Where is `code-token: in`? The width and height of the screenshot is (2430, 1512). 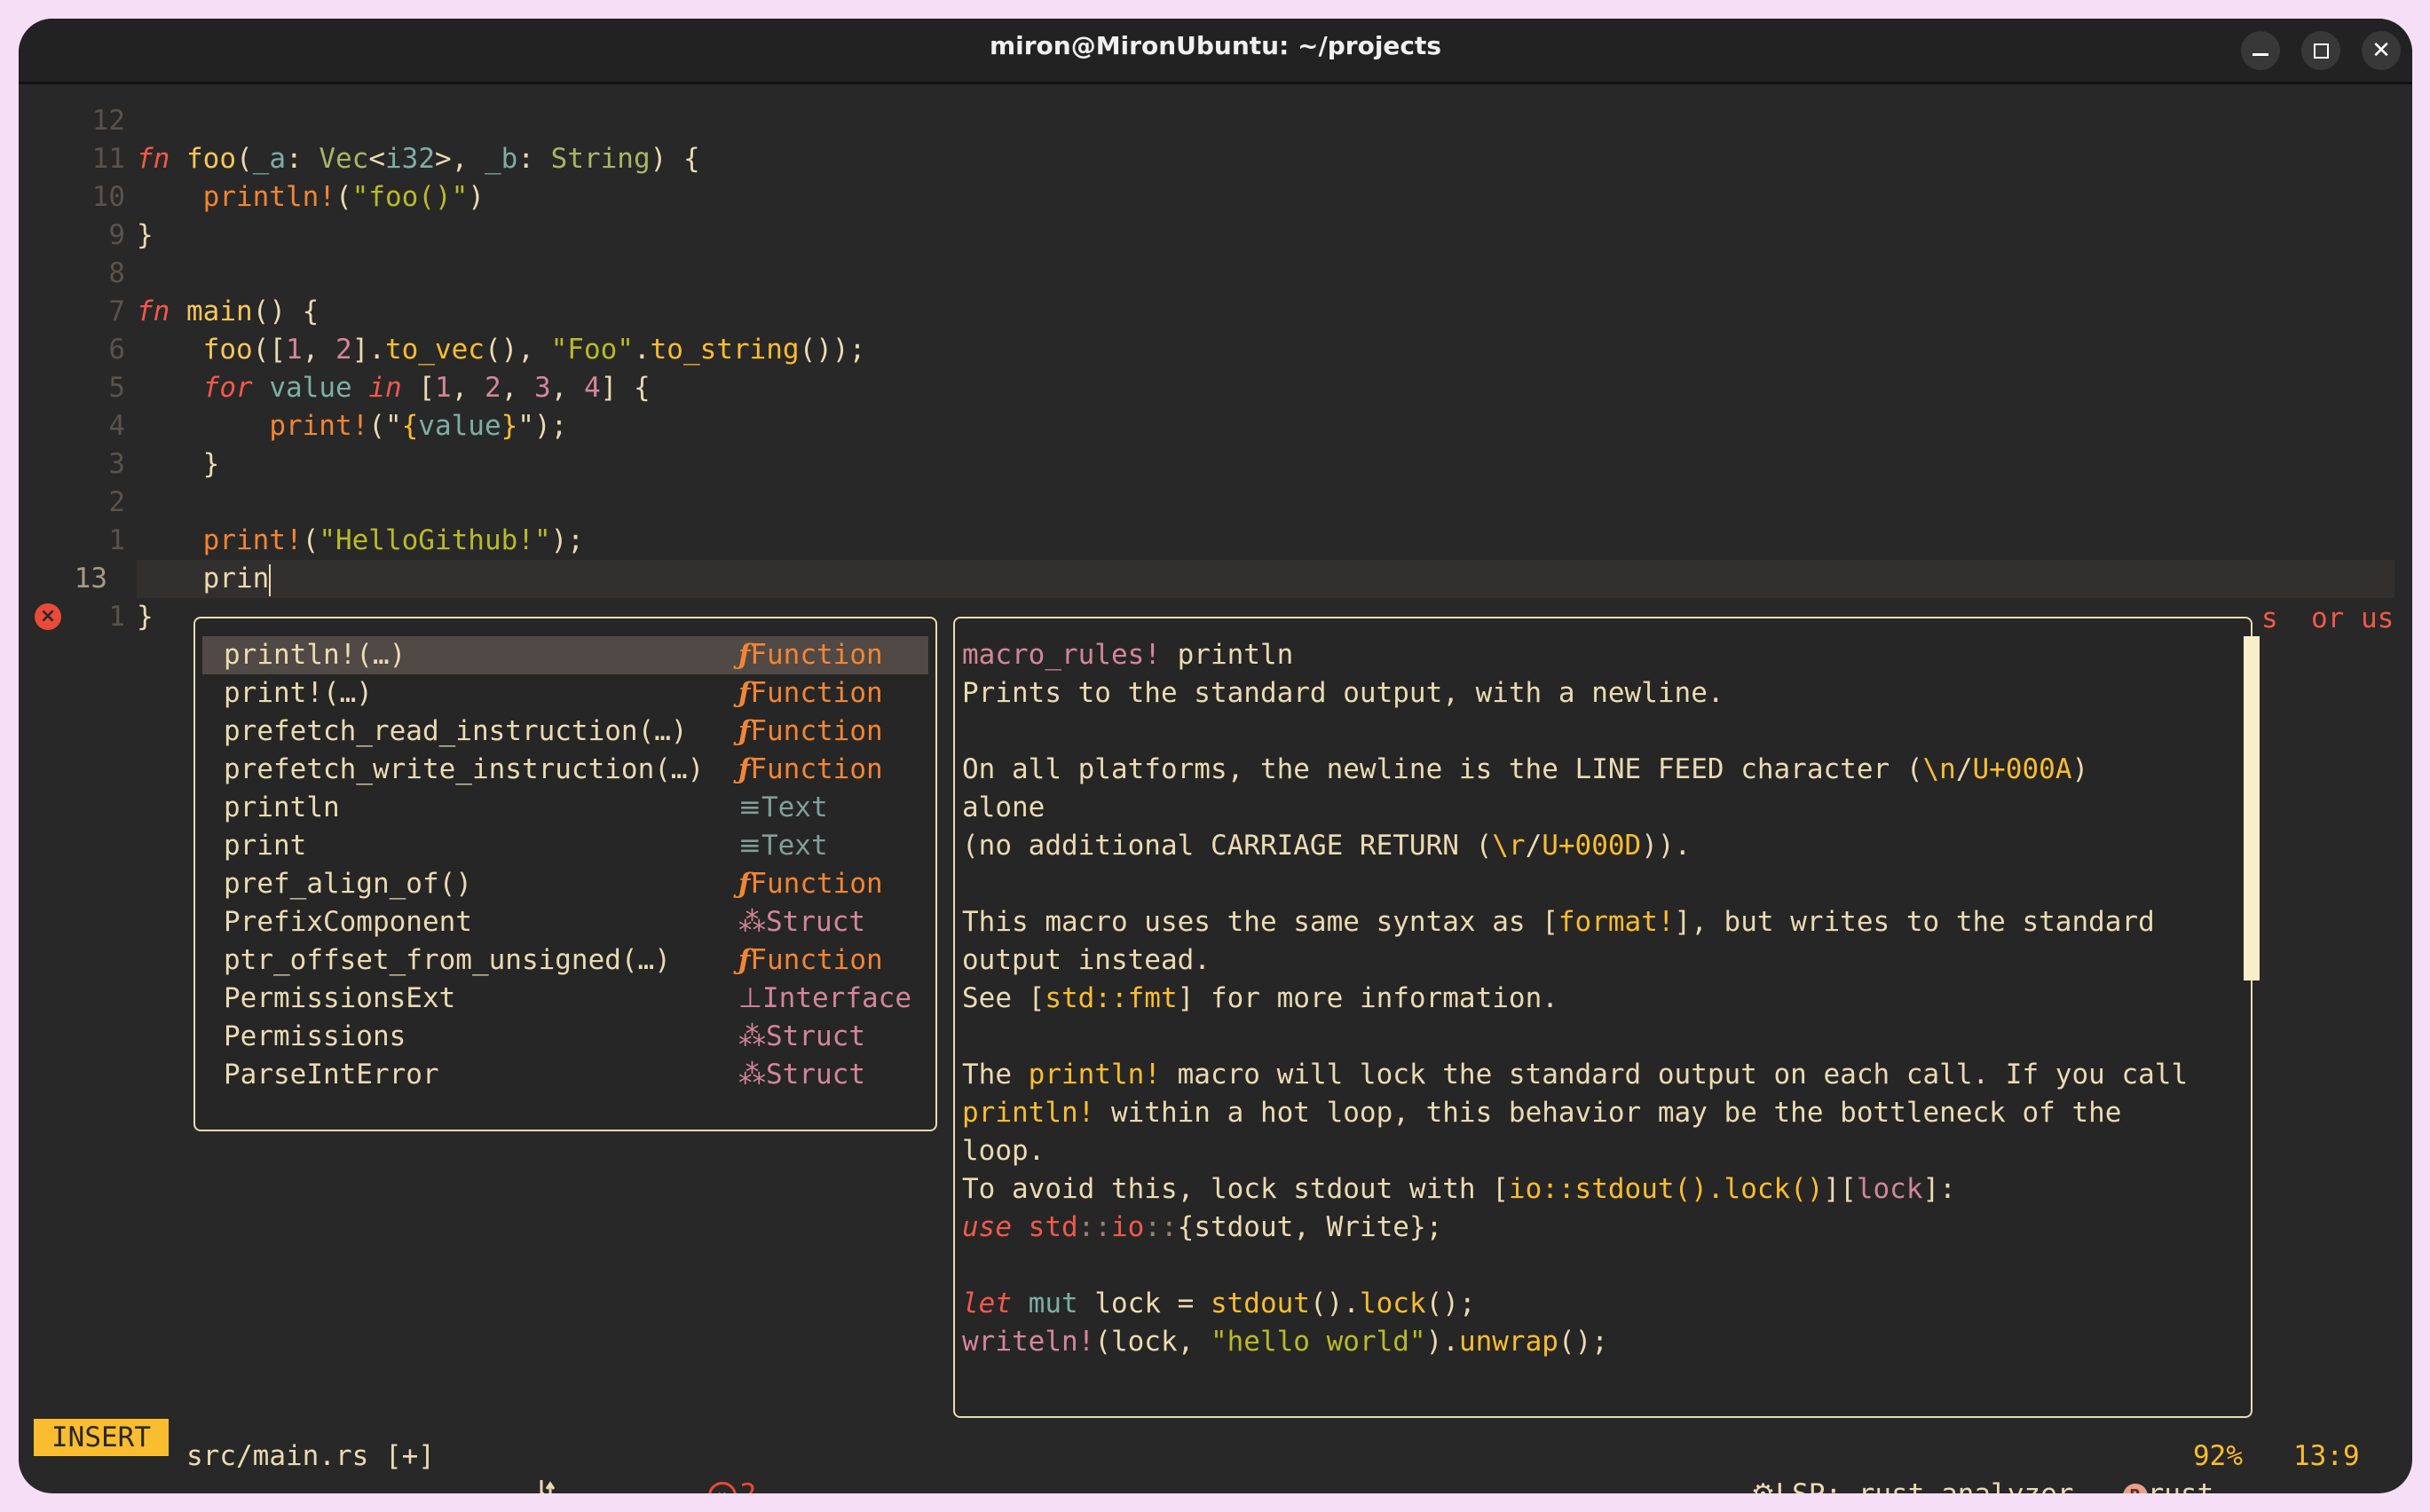
code-token: in is located at coordinates (385, 388).